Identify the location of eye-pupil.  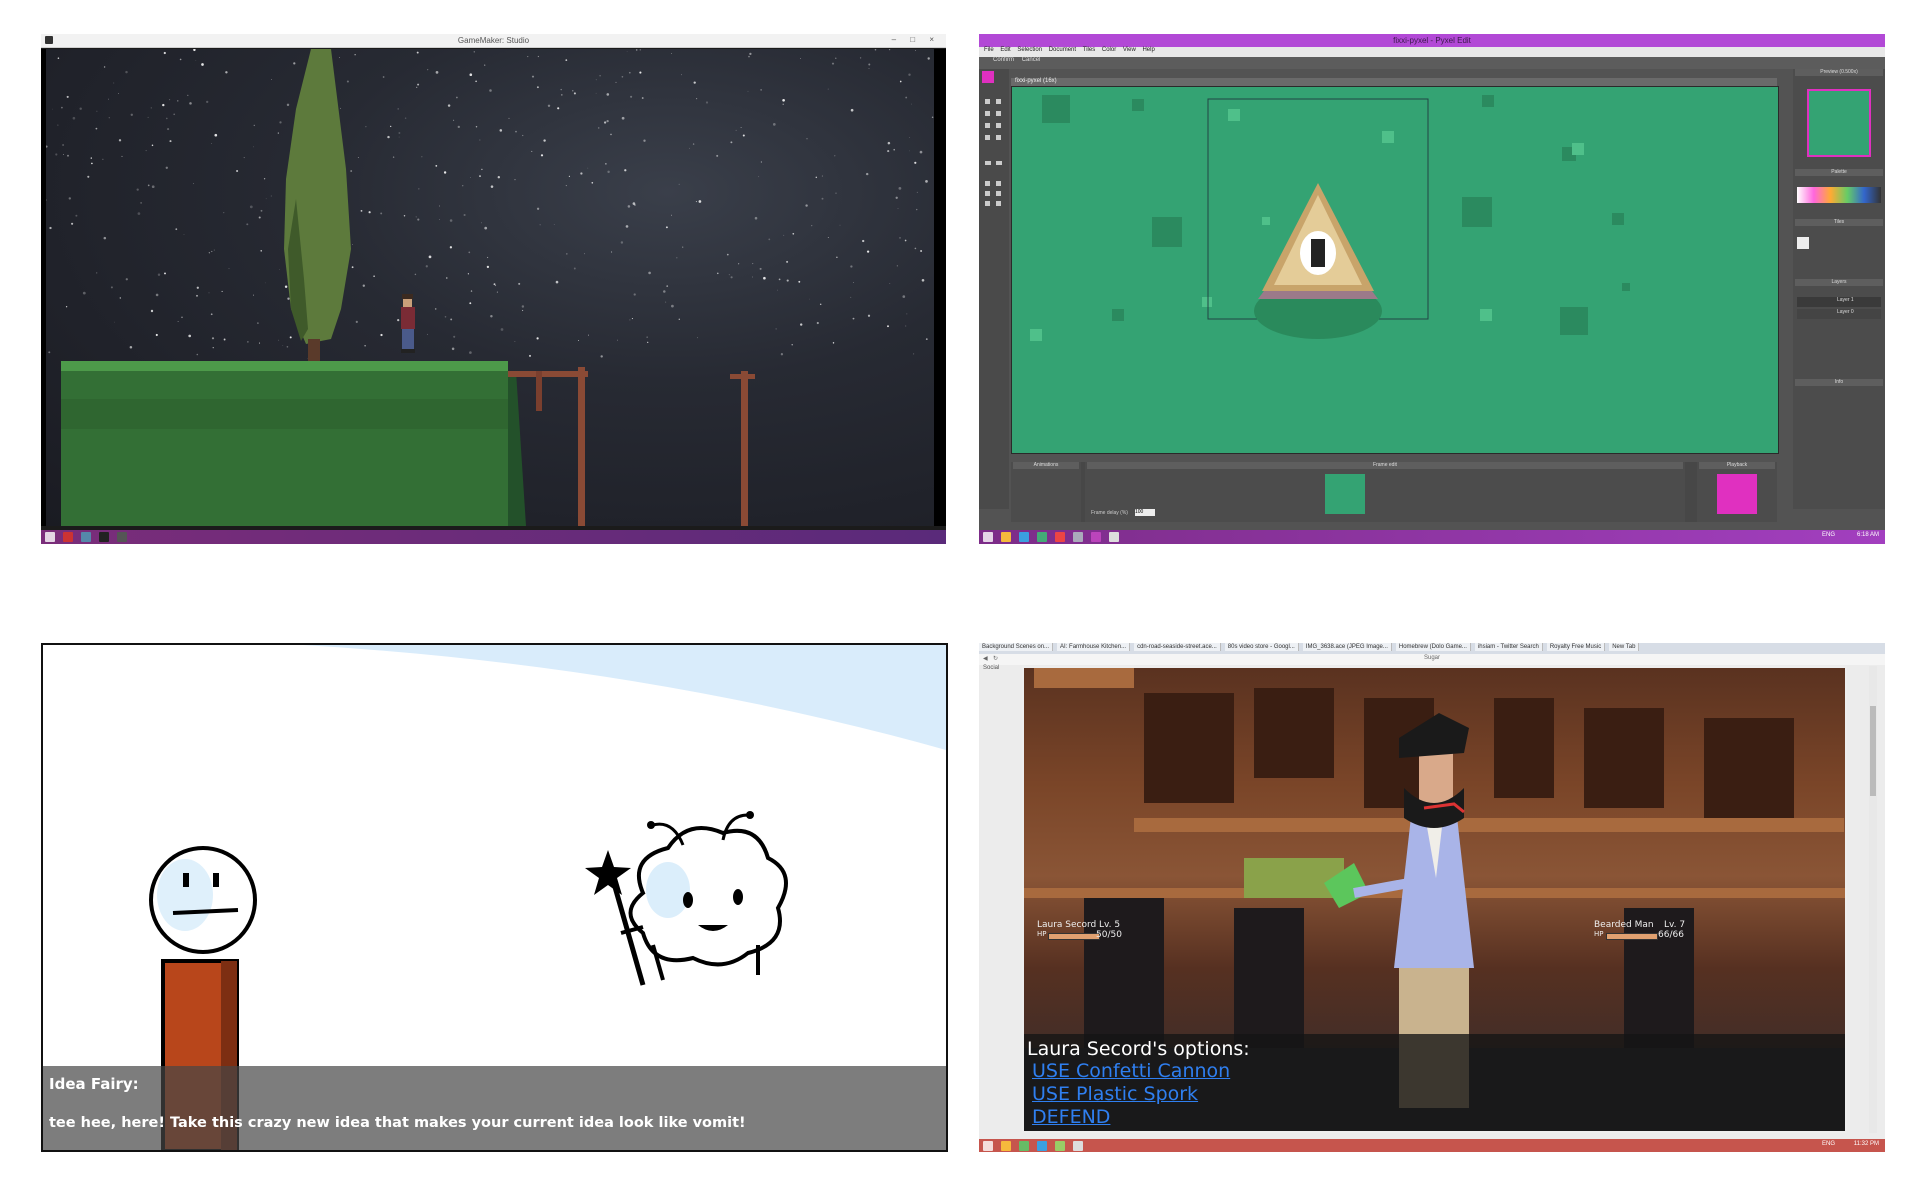
(1318, 253).